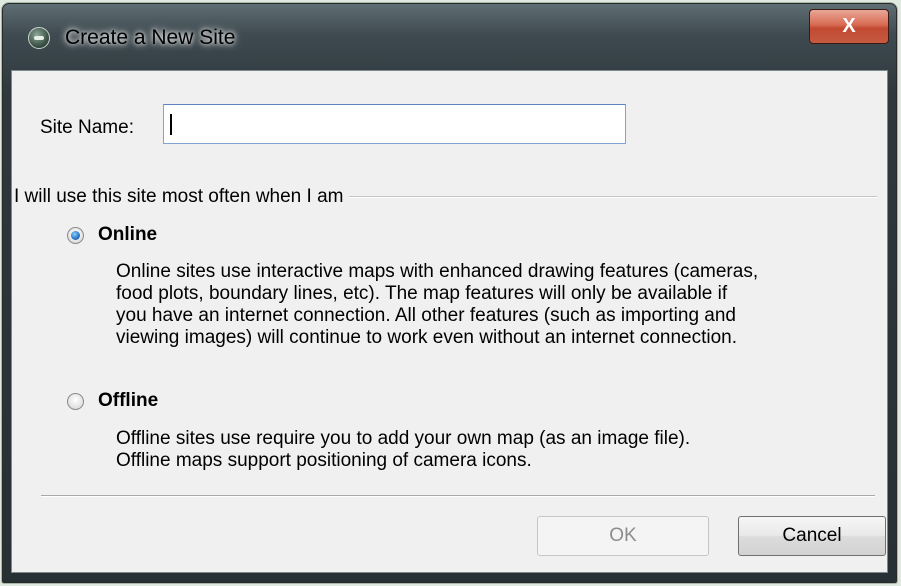 This screenshot has height=586, width=901. What do you see at coordinates (623, 536) in the screenshot?
I see `ok-button: OK` at bounding box center [623, 536].